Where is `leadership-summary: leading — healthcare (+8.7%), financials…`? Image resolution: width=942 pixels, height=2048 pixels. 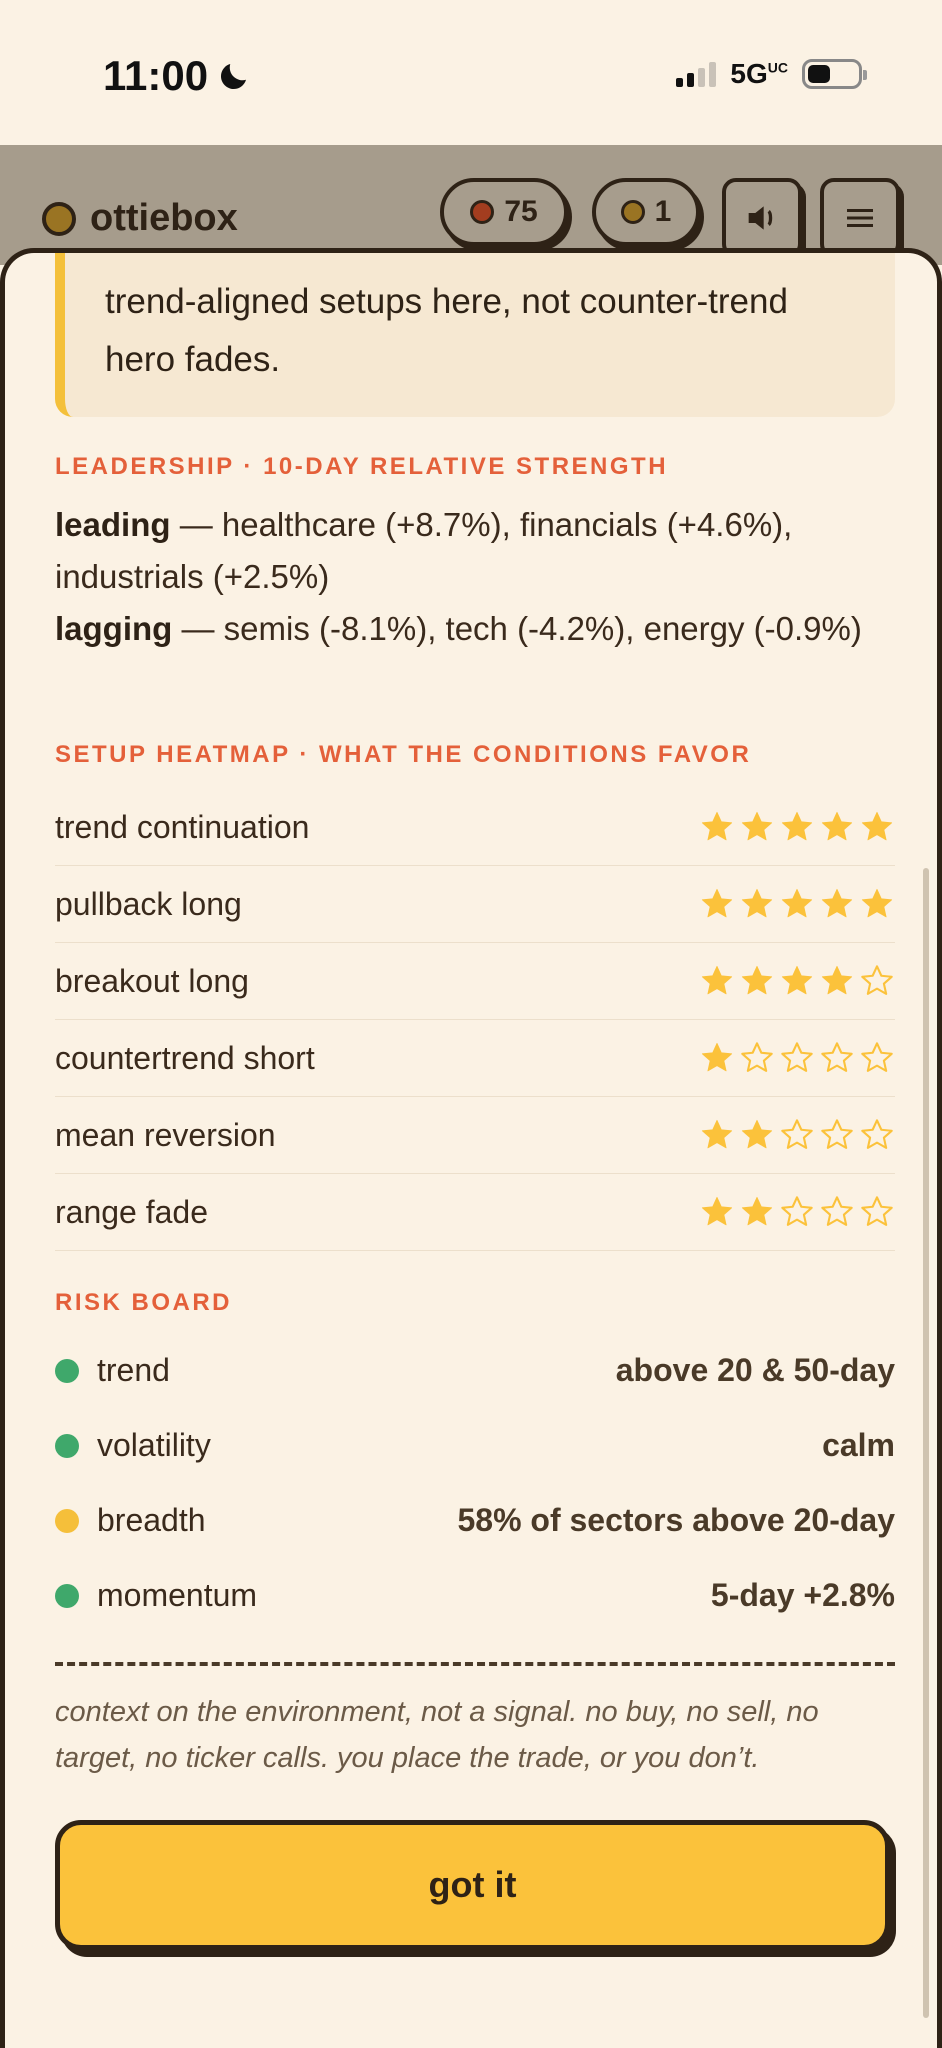 leadership-summary: leading — healthcare (+8.7%), financials… is located at coordinates (480, 577).